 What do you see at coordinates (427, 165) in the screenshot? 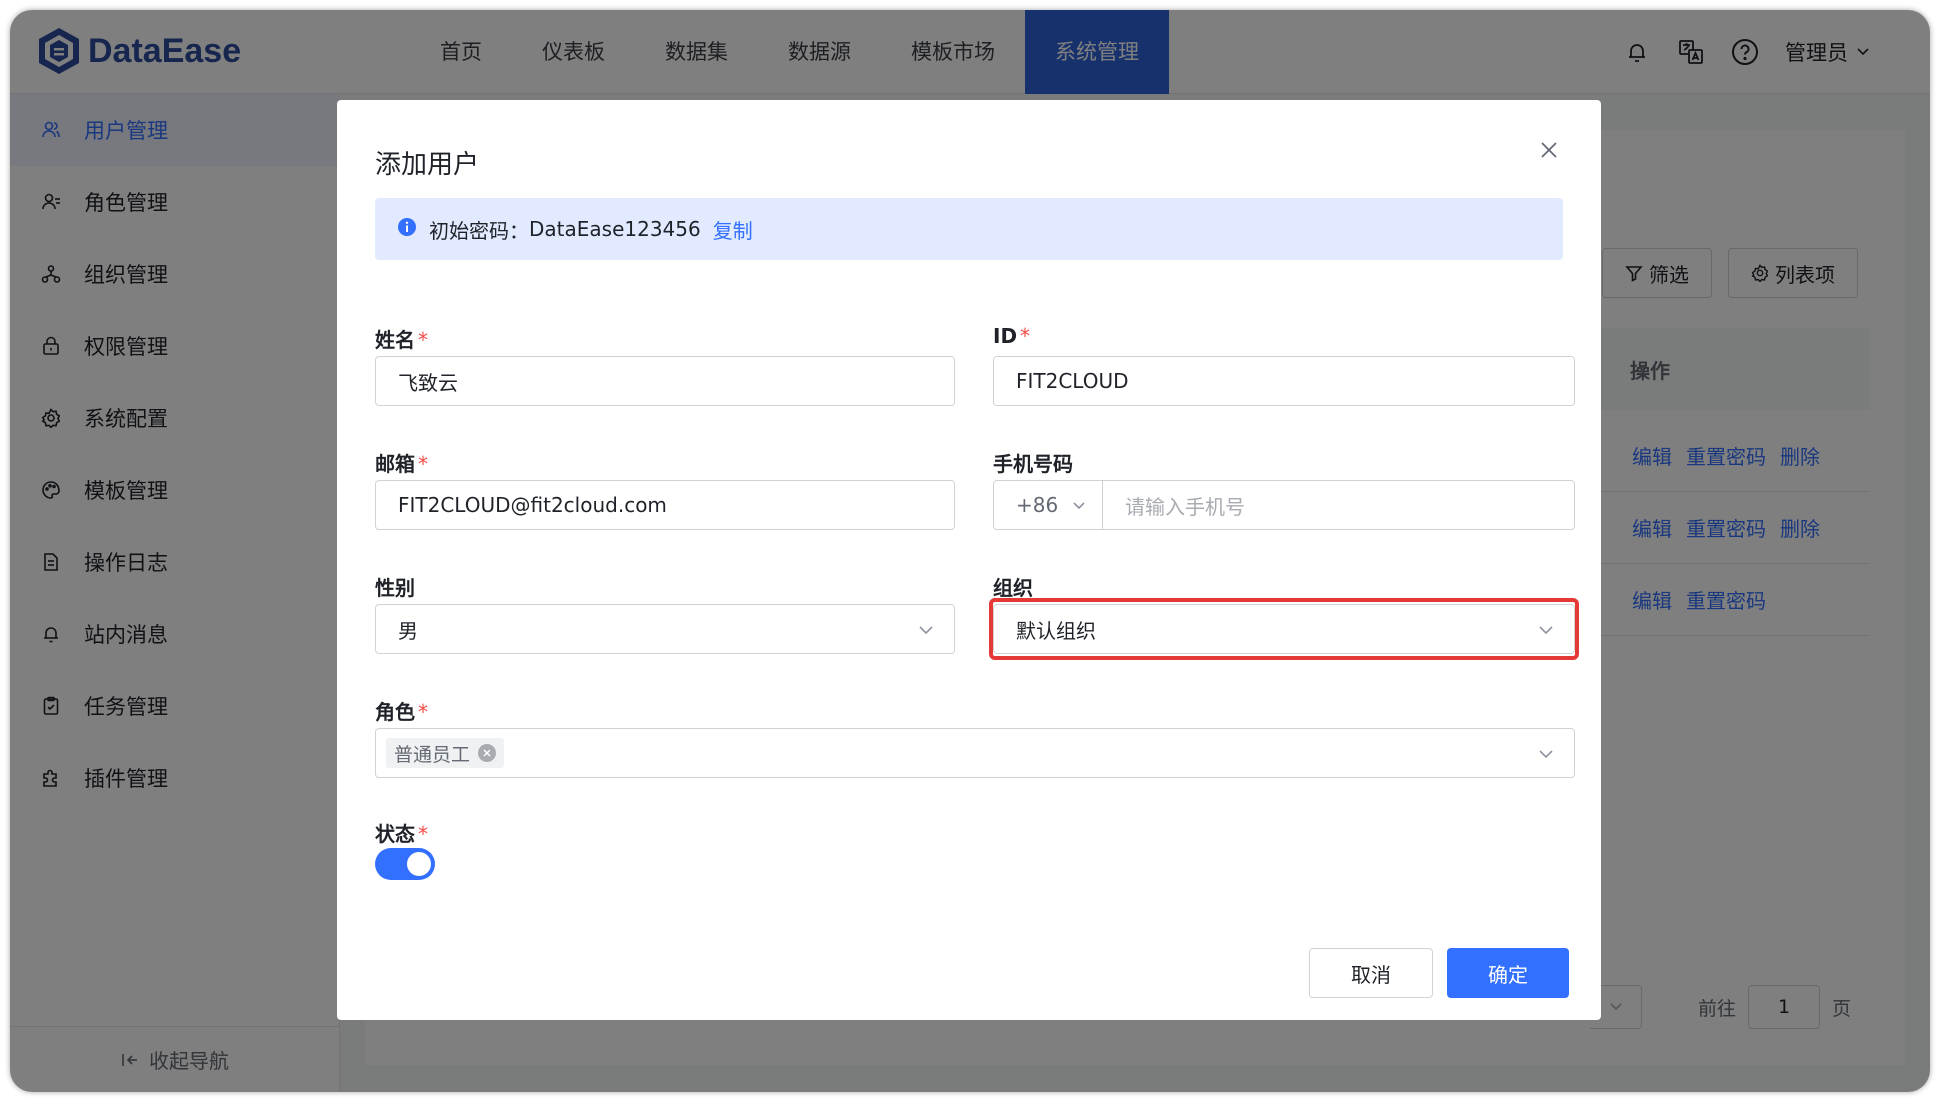
I see `dialog-title: 添加用户` at bounding box center [427, 165].